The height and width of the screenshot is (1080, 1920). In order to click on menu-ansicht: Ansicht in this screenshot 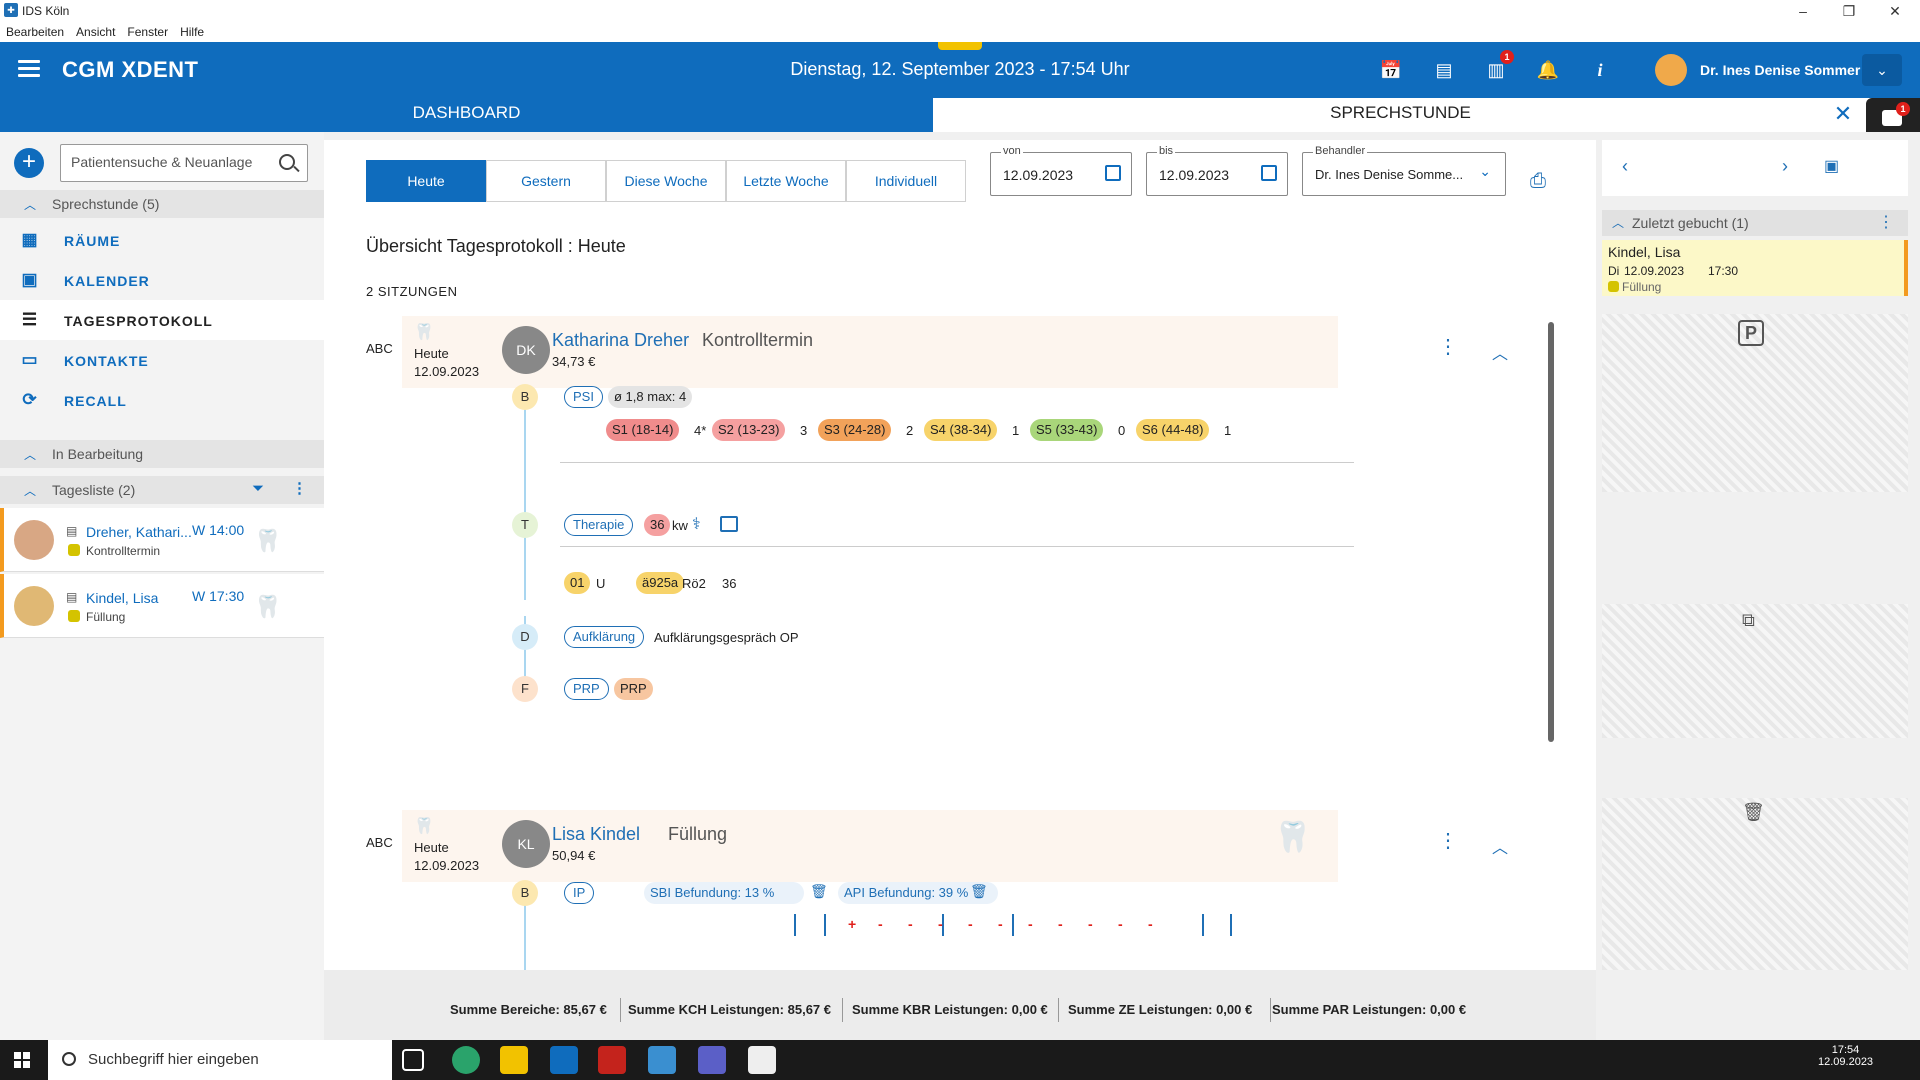, I will do `click(95, 30)`.